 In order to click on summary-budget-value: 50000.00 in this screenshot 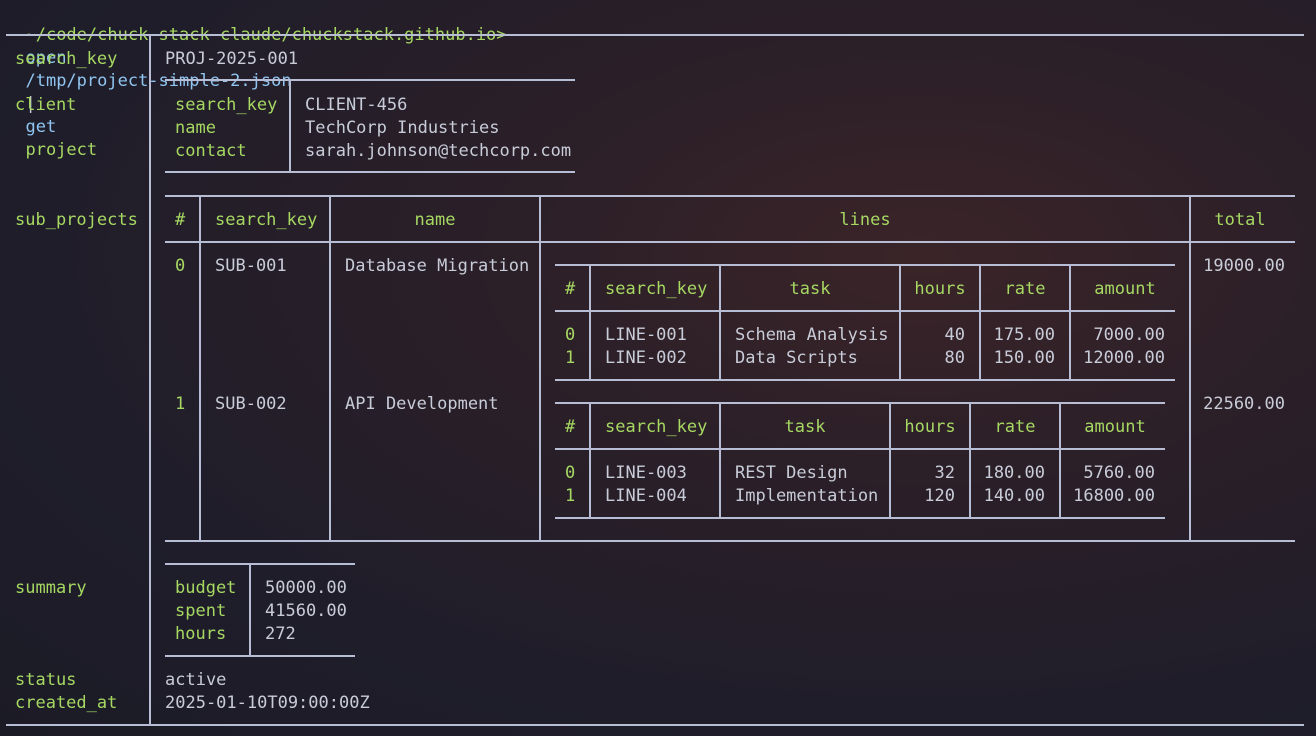, I will do `click(306, 588)`.